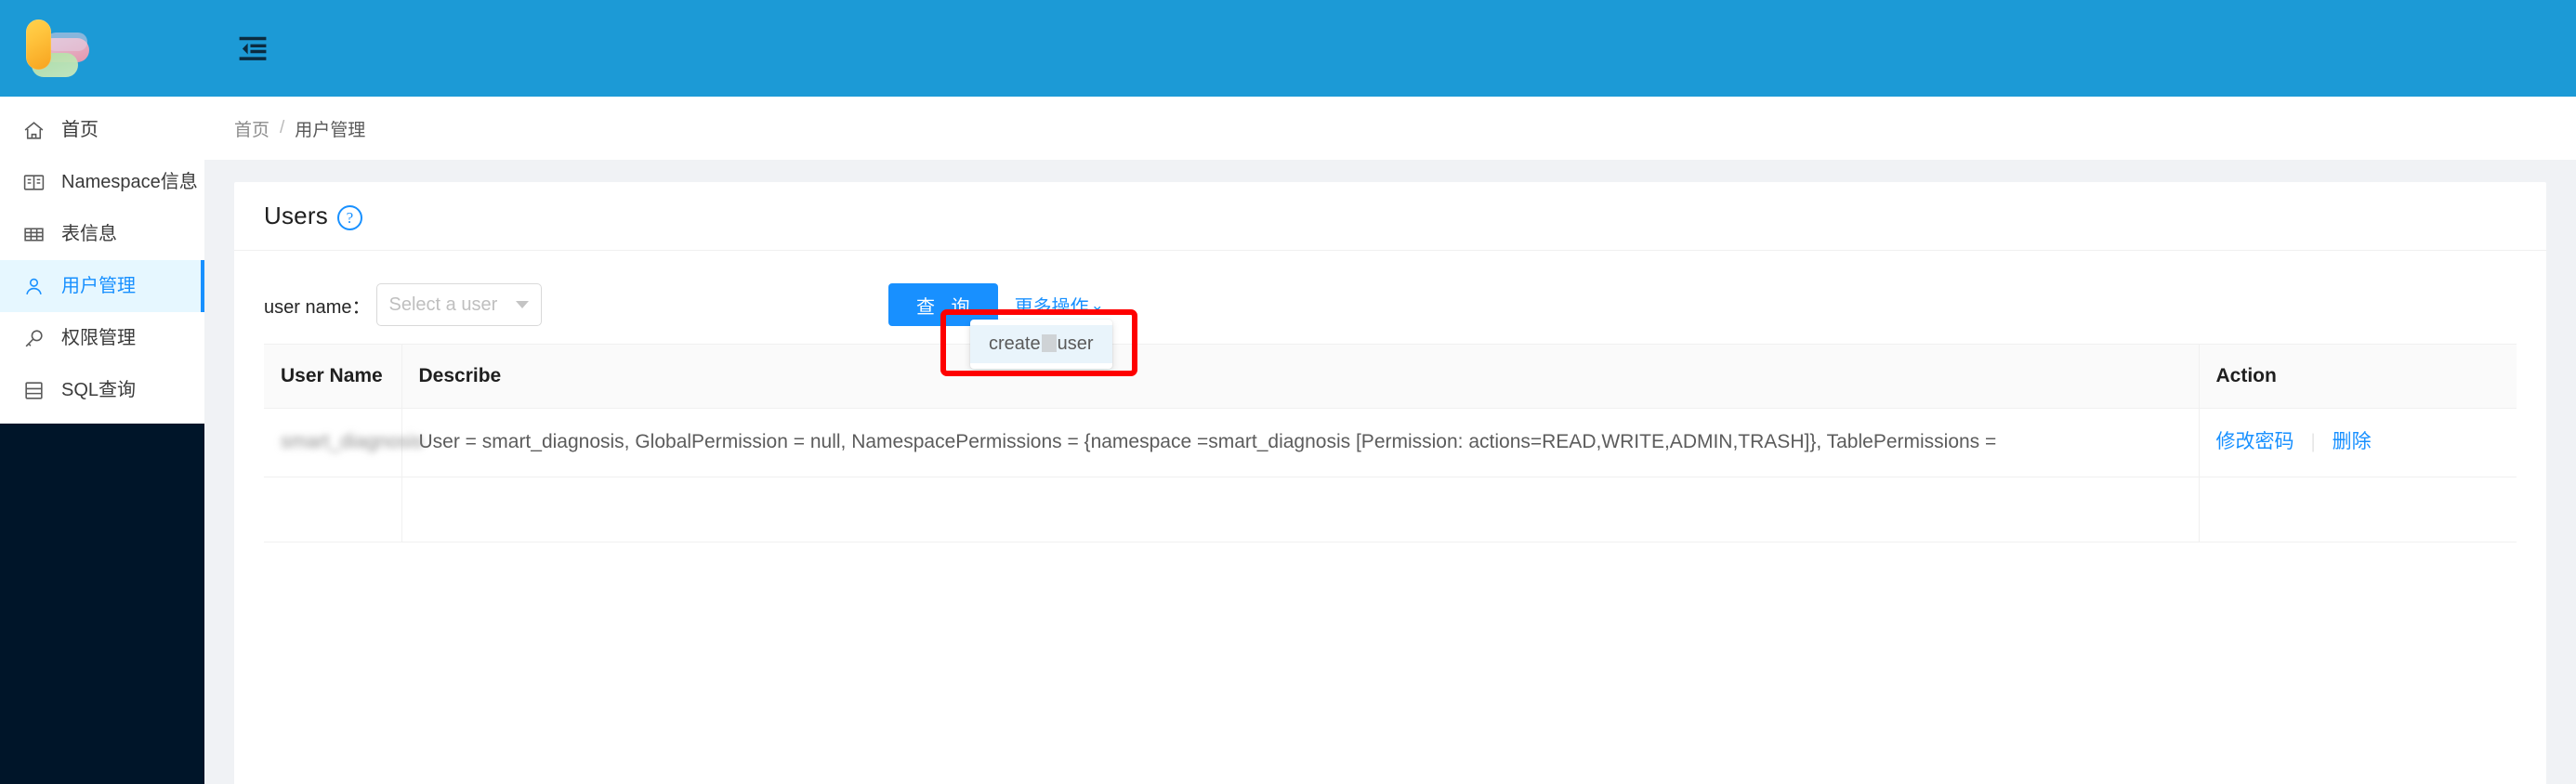 The height and width of the screenshot is (784, 2576). I want to click on logo-cylinder-plum, so click(66, 42).